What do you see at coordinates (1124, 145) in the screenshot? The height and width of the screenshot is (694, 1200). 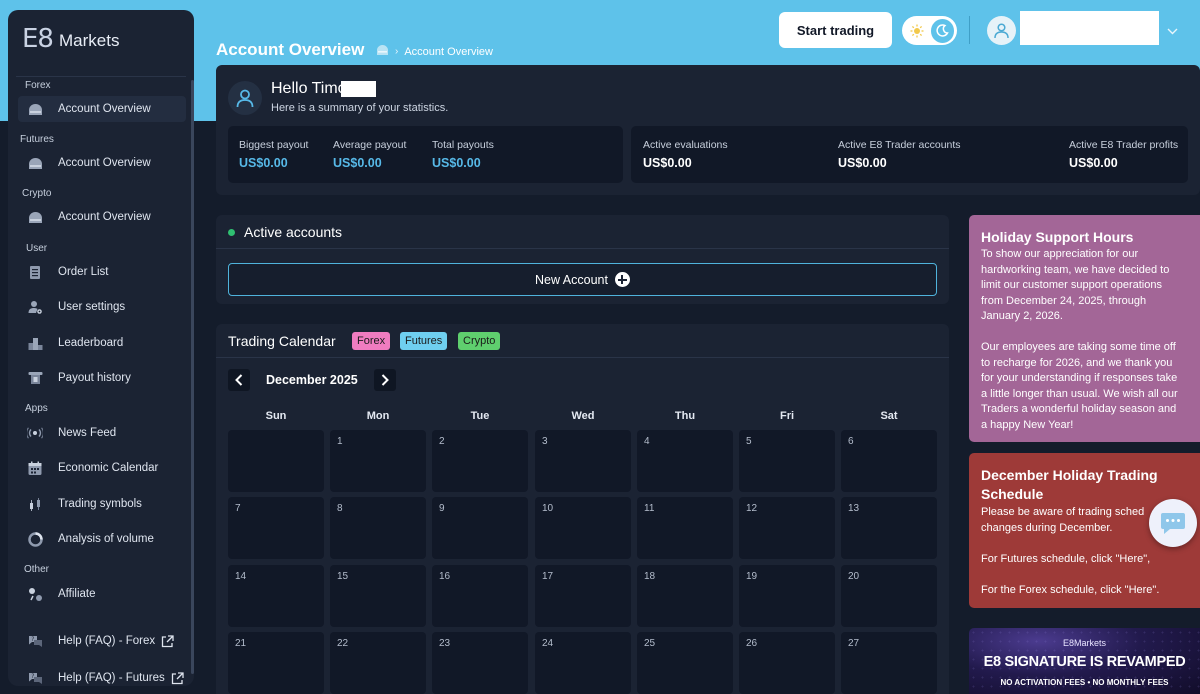 I see `stat-label: Active E8 Trader profits` at bounding box center [1124, 145].